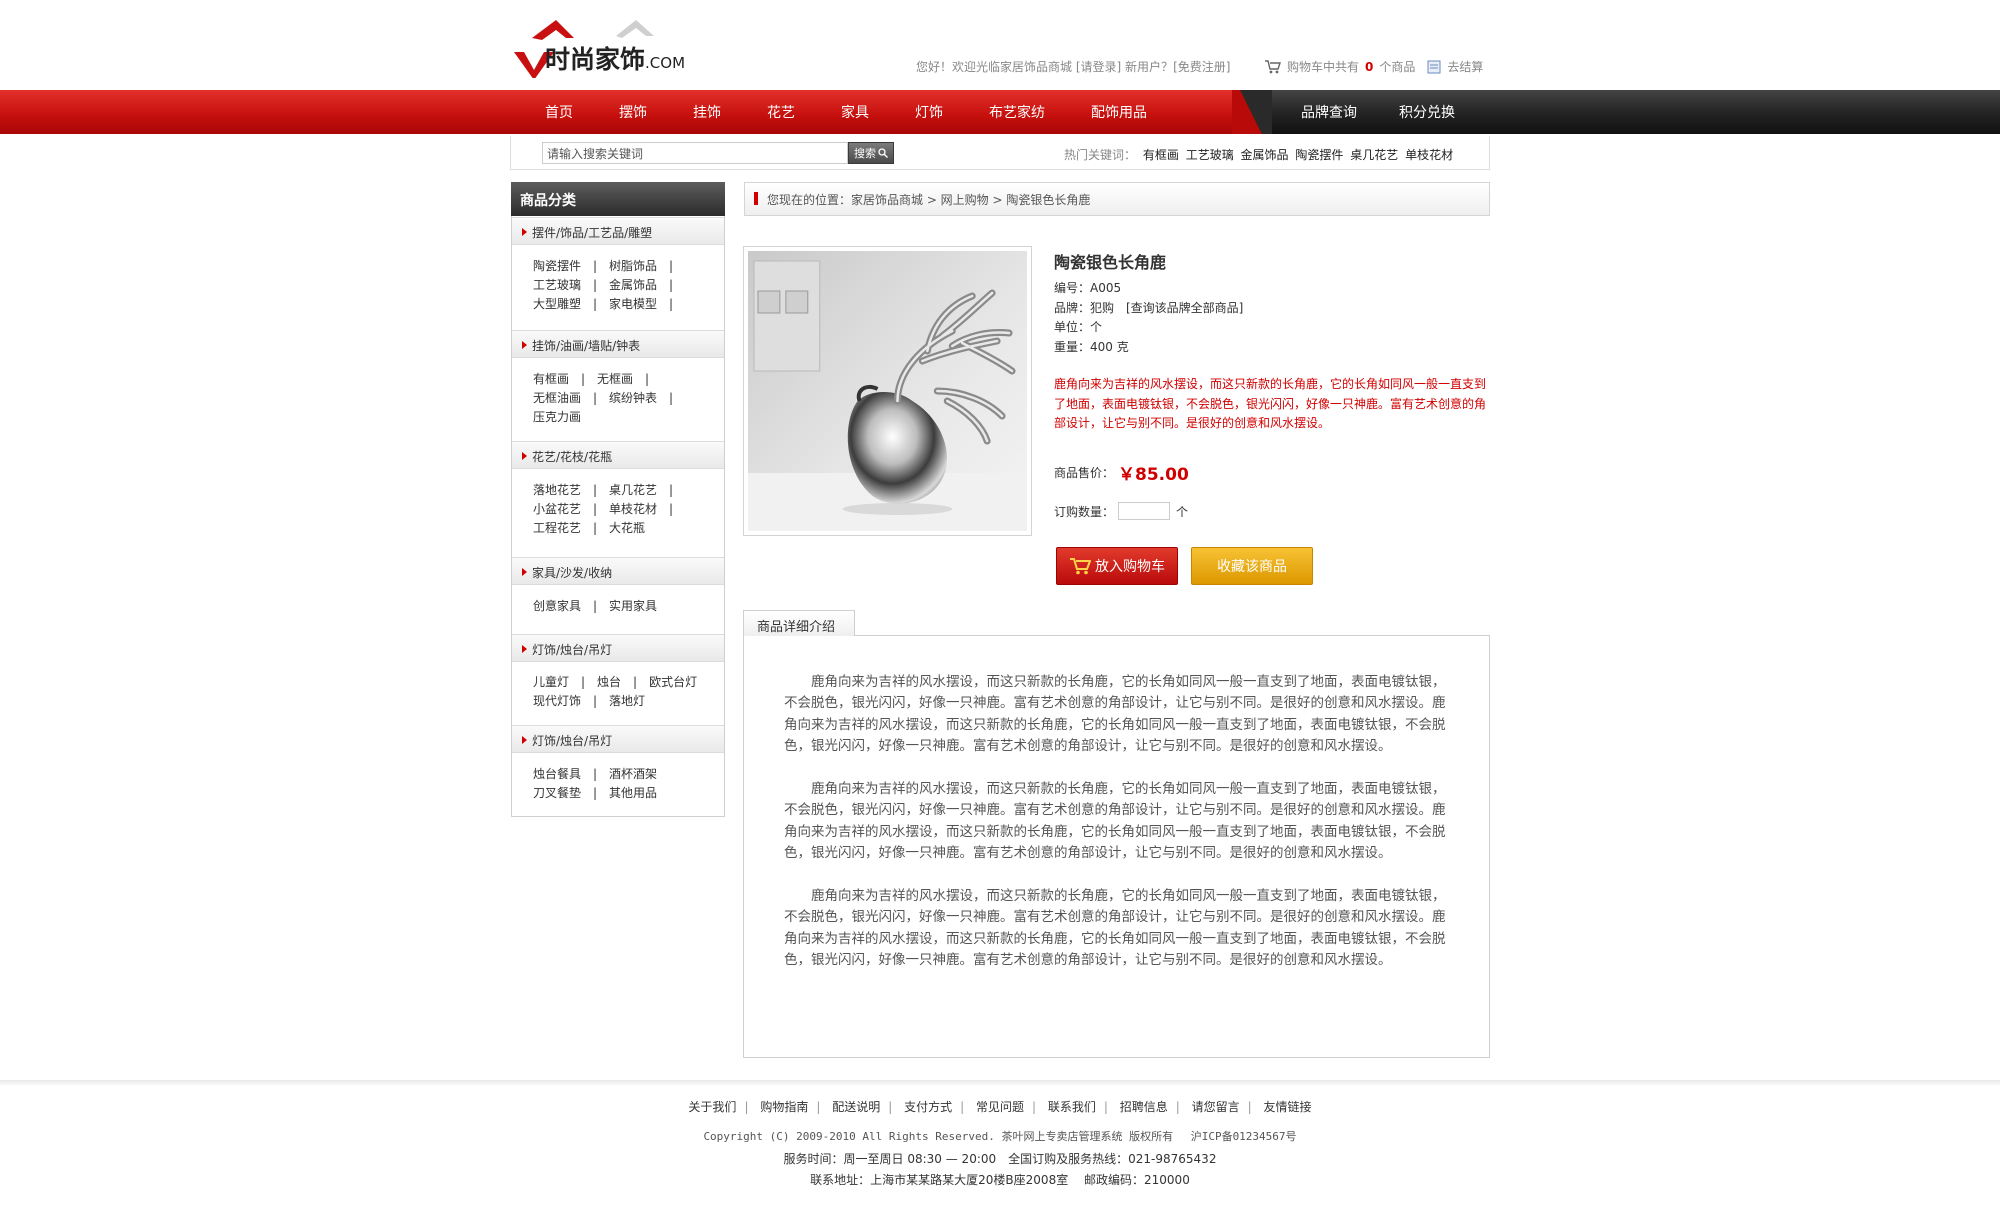  What do you see at coordinates (833, 112) in the screenshot?
I see `main-nav: 首页 摆饰 挂饰 花艺 家具 灯饰 布艺家纺 配饰用品` at bounding box center [833, 112].